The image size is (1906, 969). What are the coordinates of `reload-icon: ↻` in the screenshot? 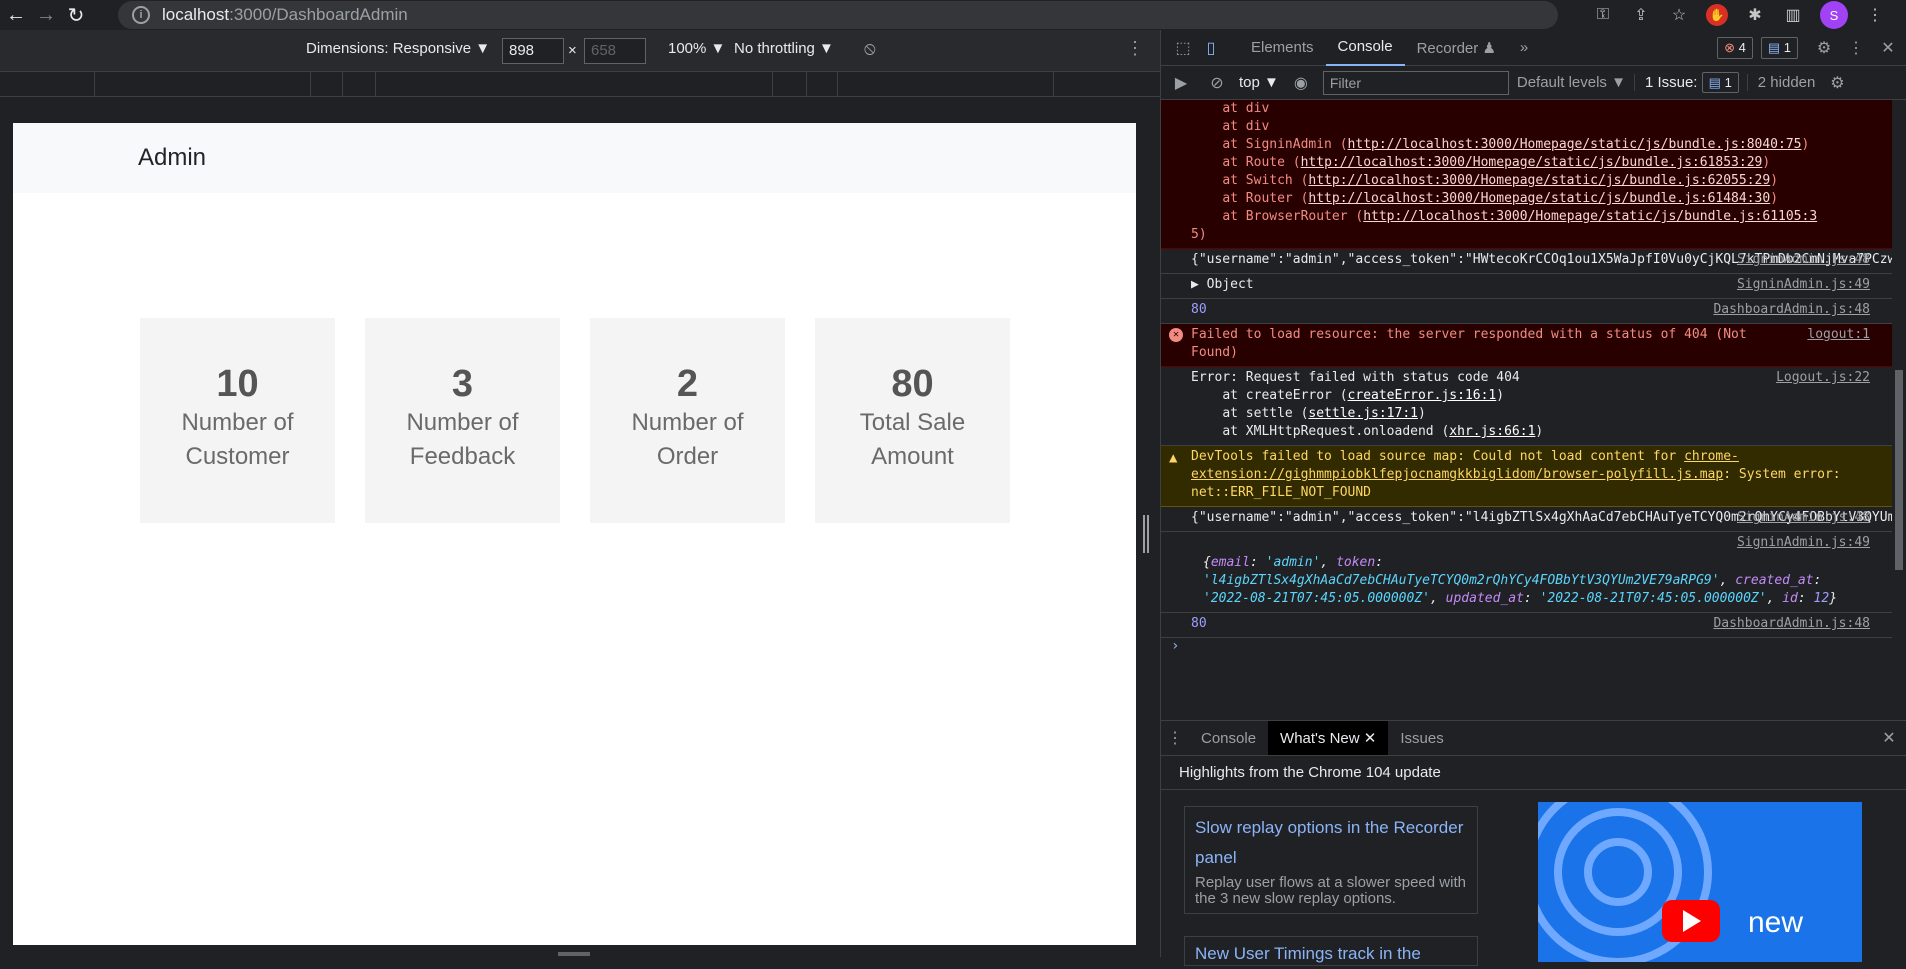 It's located at (76, 15).